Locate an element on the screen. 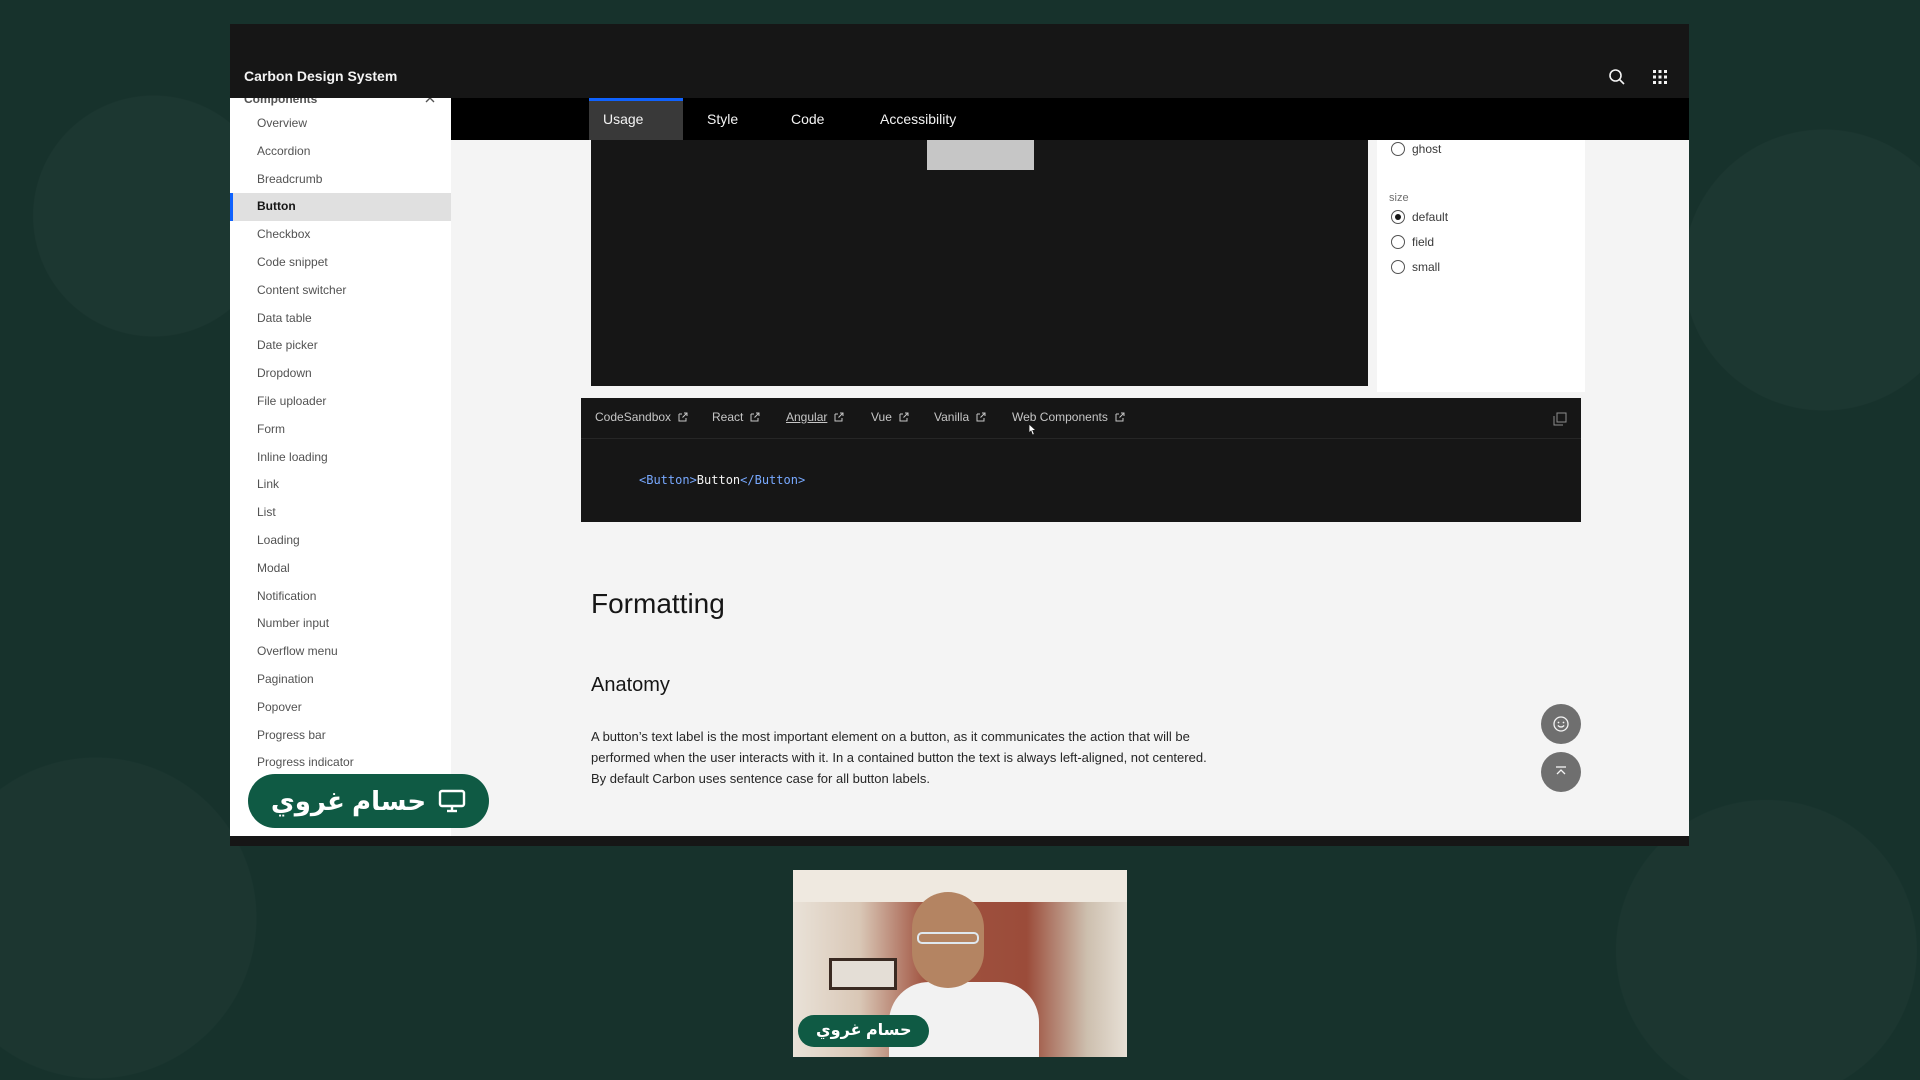  radio-size-small: small is located at coordinates (1415, 267).